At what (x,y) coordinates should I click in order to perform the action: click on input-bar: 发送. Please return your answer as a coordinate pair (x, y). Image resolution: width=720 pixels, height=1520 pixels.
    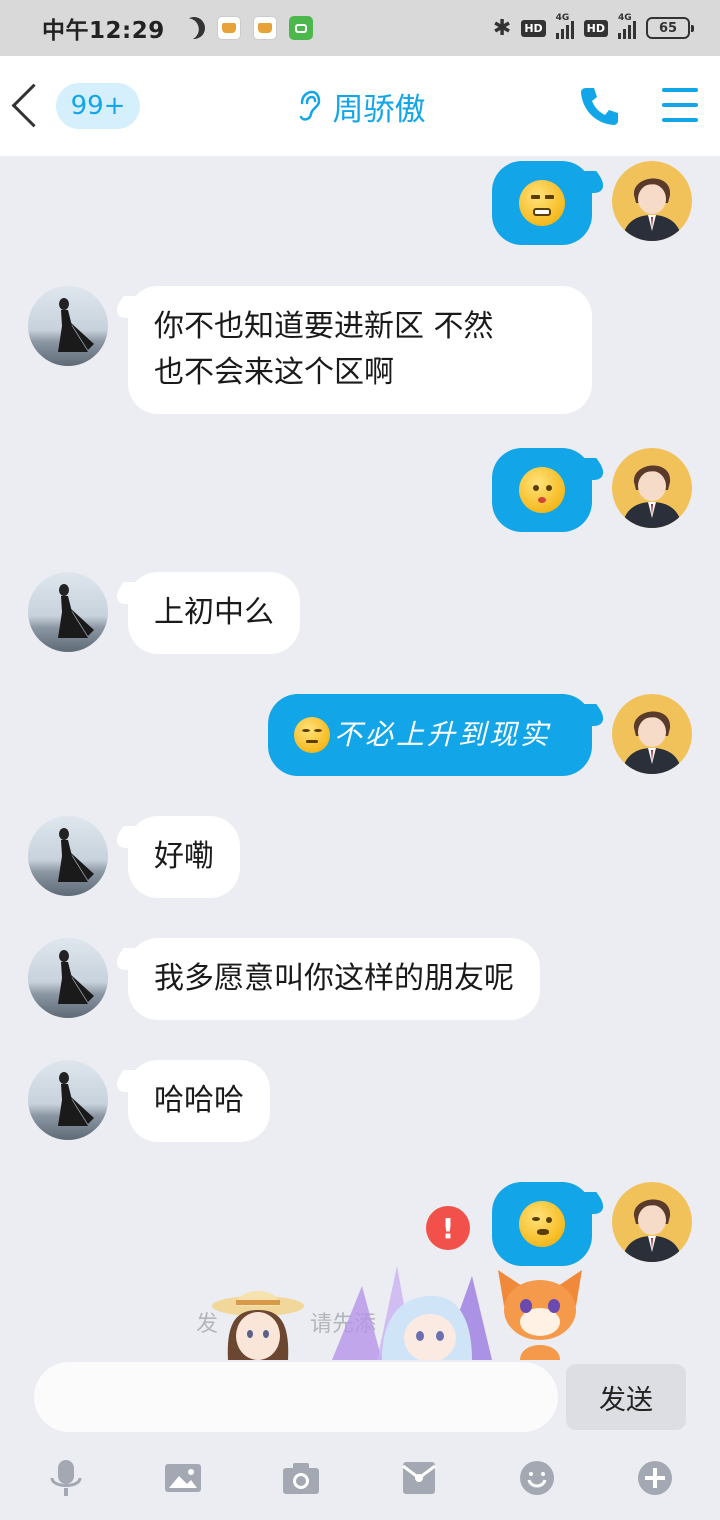
    Looking at the image, I should click on (360, 1440).